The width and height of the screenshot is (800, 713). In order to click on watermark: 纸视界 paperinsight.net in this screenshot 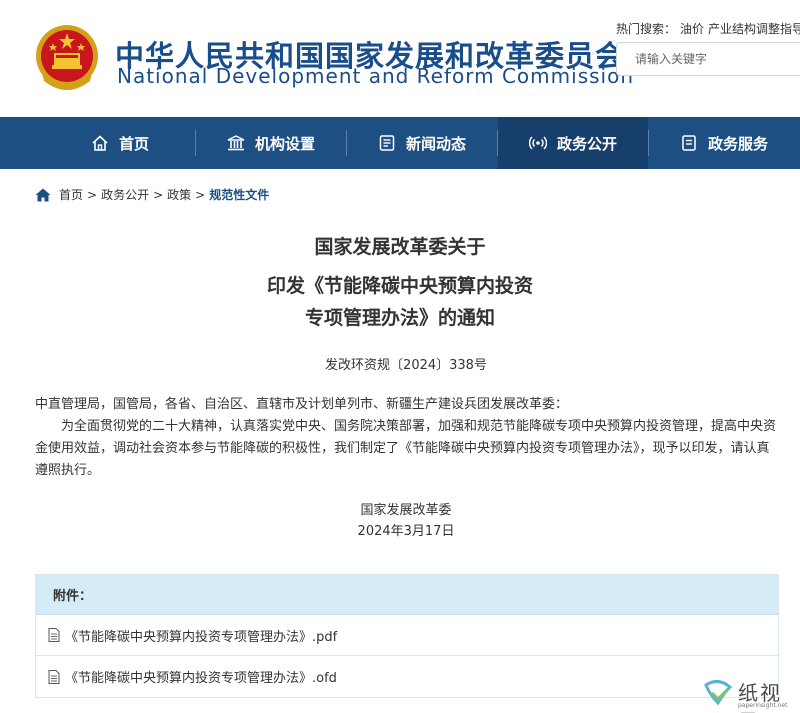, I will do `click(751, 695)`.